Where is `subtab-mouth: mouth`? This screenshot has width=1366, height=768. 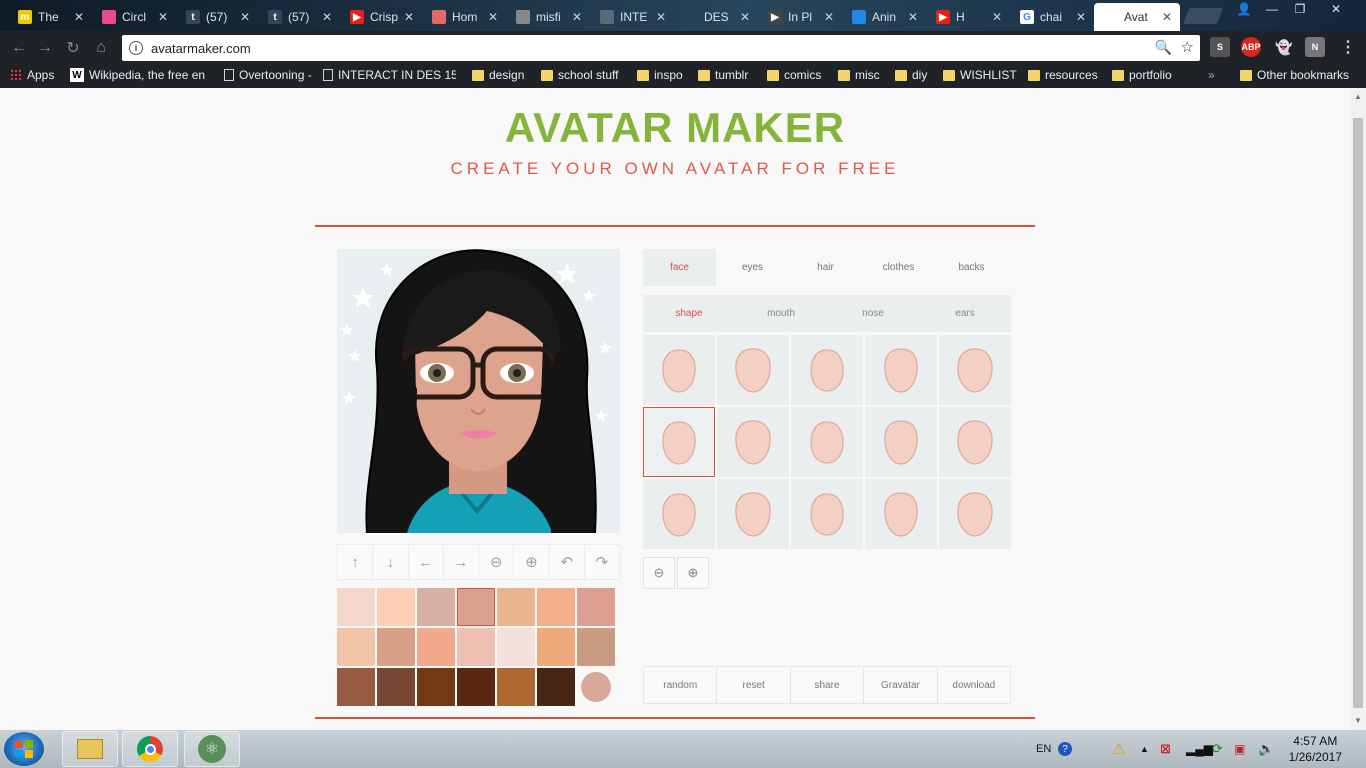
subtab-mouth: mouth is located at coordinates (781, 313).